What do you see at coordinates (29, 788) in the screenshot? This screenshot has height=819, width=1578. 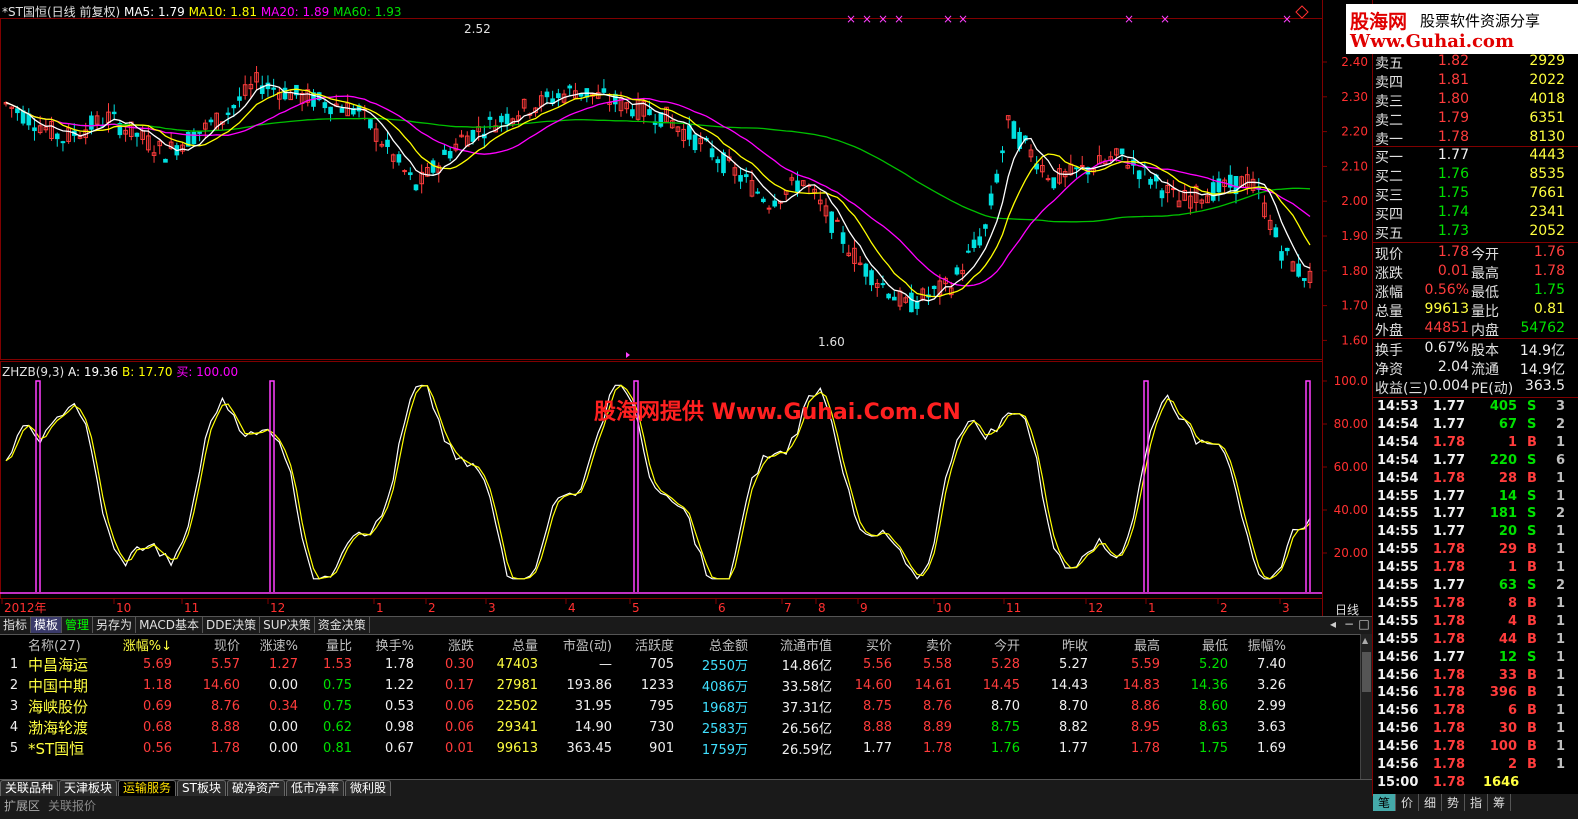 I see `block-tab-related: 关联品种` at bounding box center [29, 788].